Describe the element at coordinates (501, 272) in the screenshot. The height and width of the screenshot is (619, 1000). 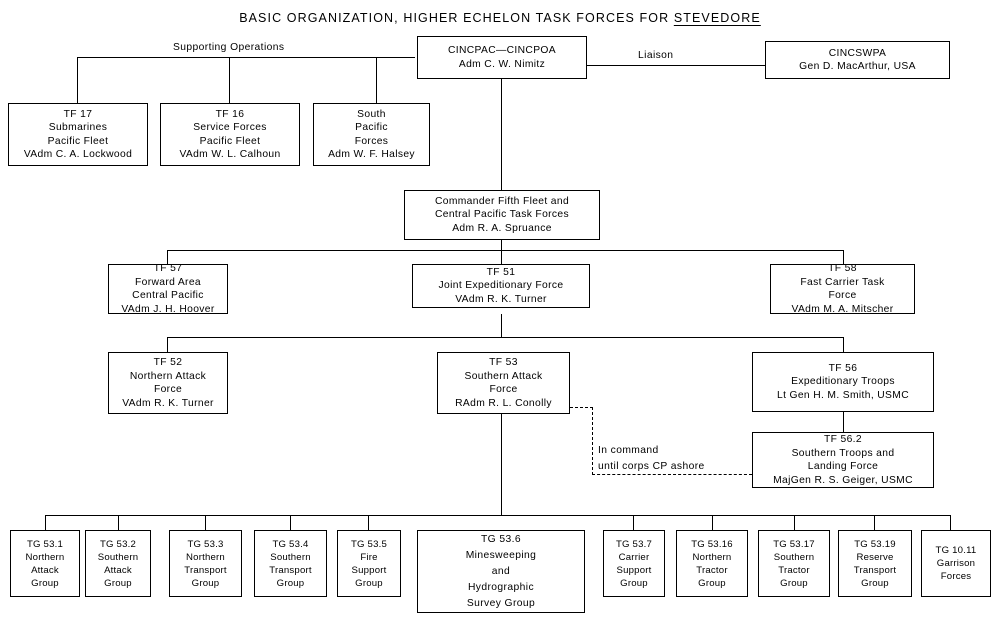
I see `tf51-line-1: TF 51` at that location.